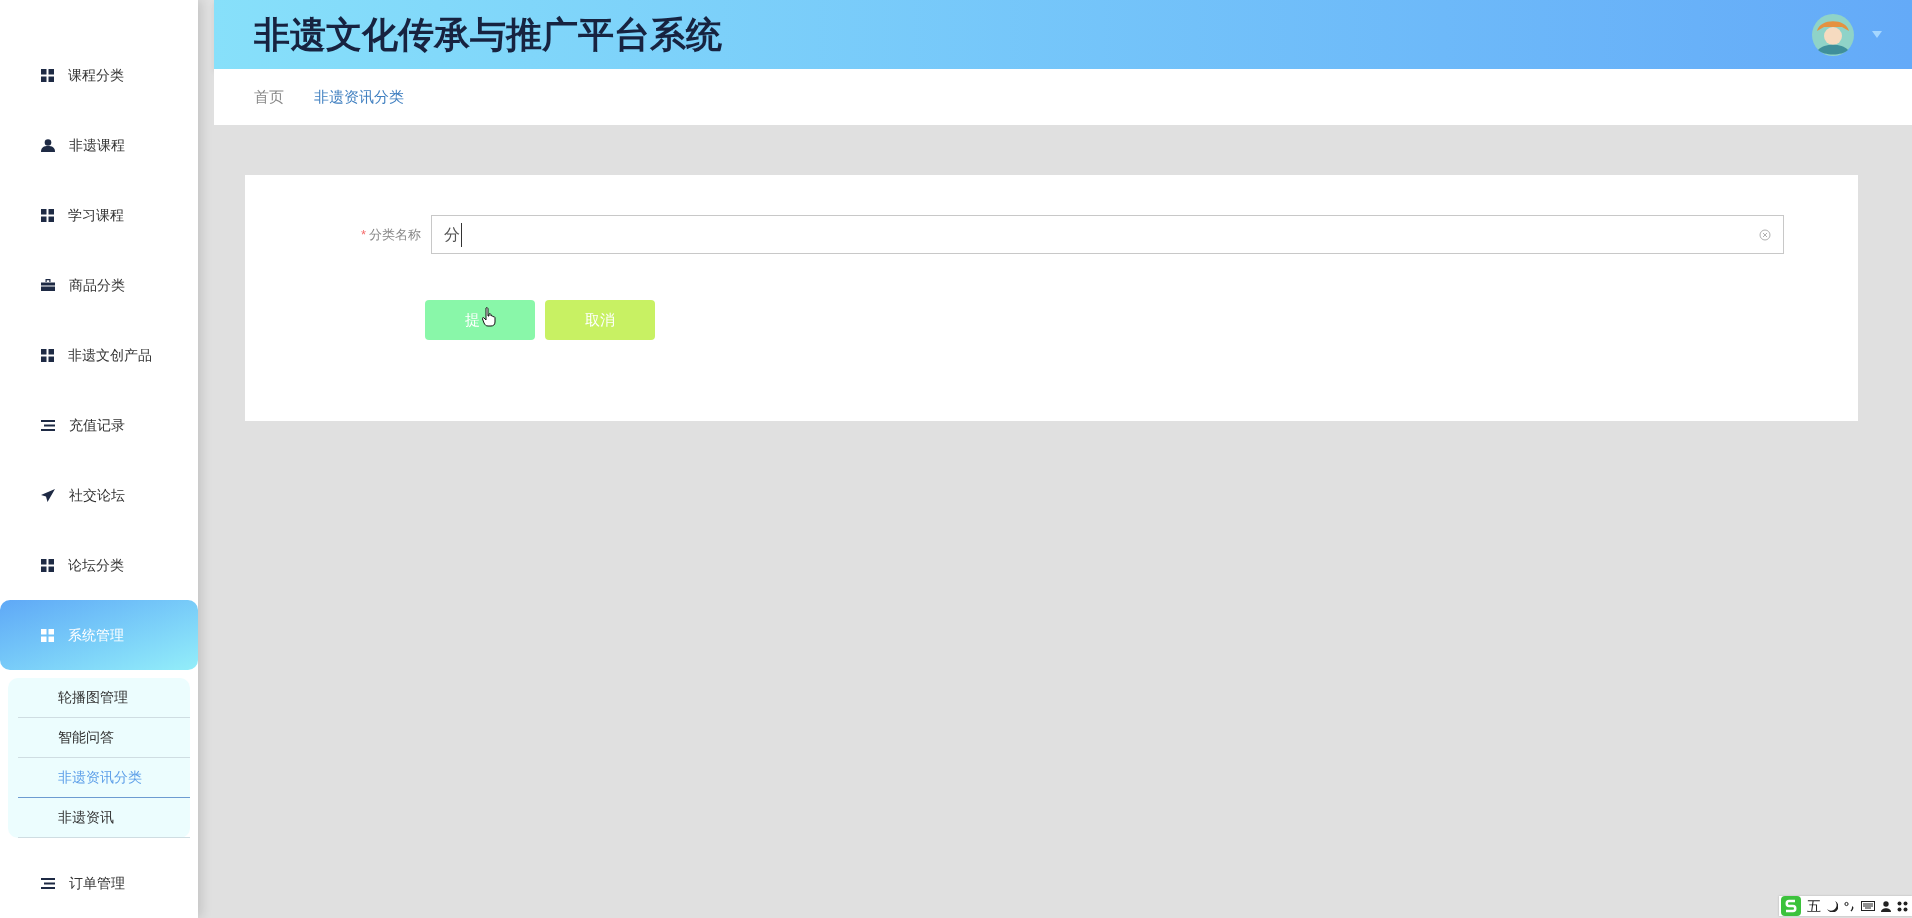 The width and height of the screenshot is (1912, 918). I want to click on keyboard-icon, so click(1868, 906).